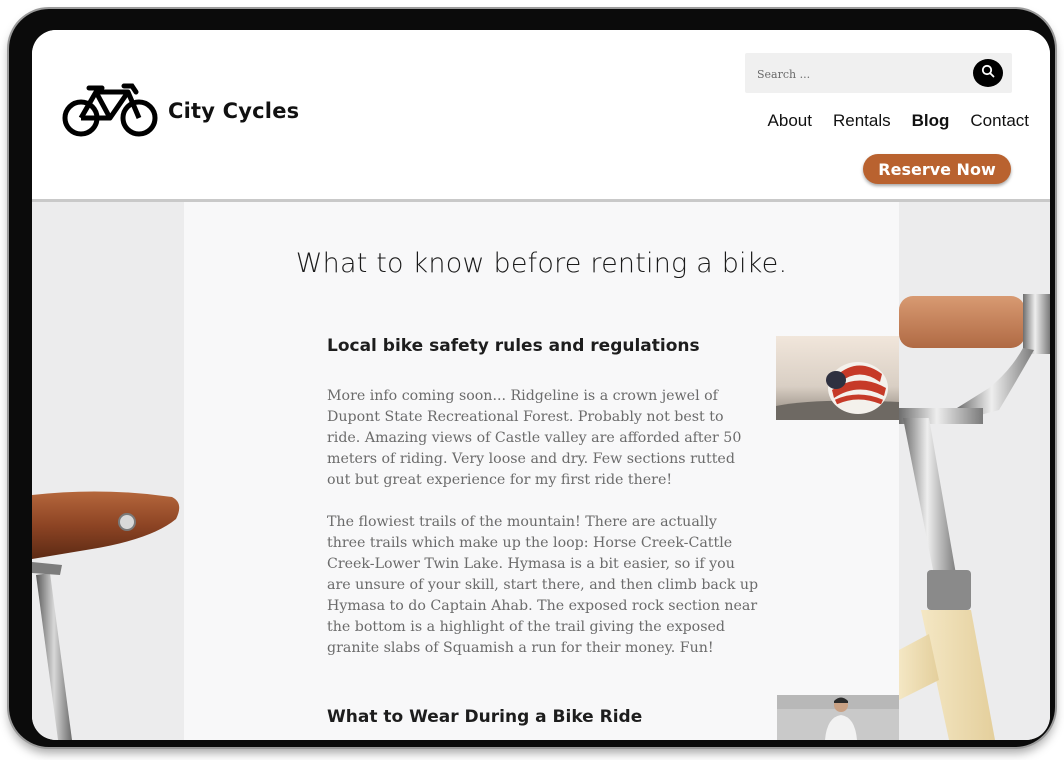  I want to click on search-icon, so click(988, 73).